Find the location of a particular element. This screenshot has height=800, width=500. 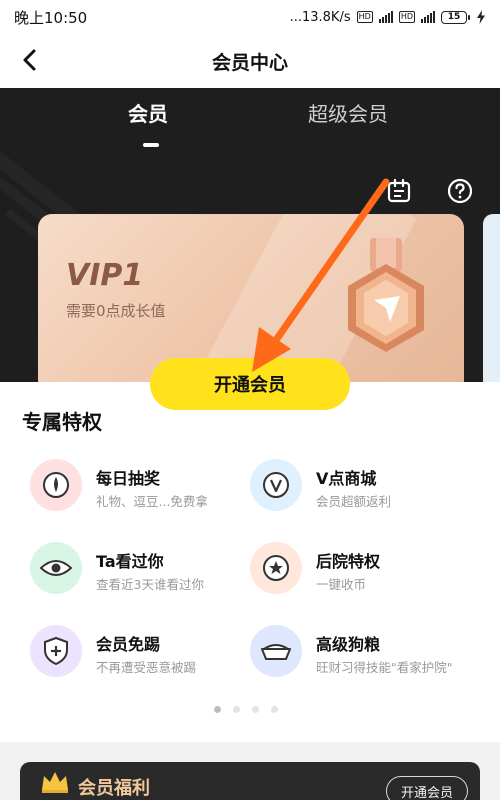

back-arrow-icon is located at coordinates (29, 60).